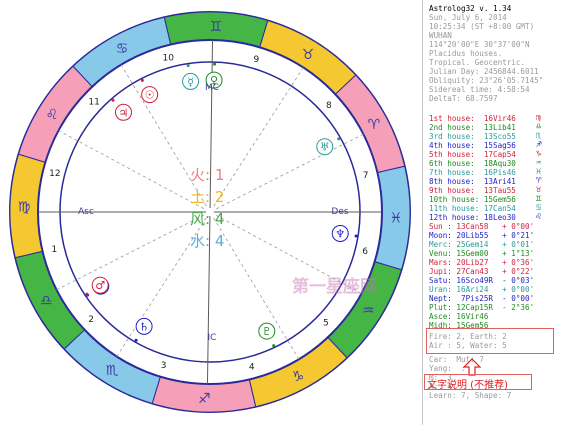 This screenshot has height=425, width=568. I want to click on house-row: 2nd house: 13Lib41, so click(472, 127).